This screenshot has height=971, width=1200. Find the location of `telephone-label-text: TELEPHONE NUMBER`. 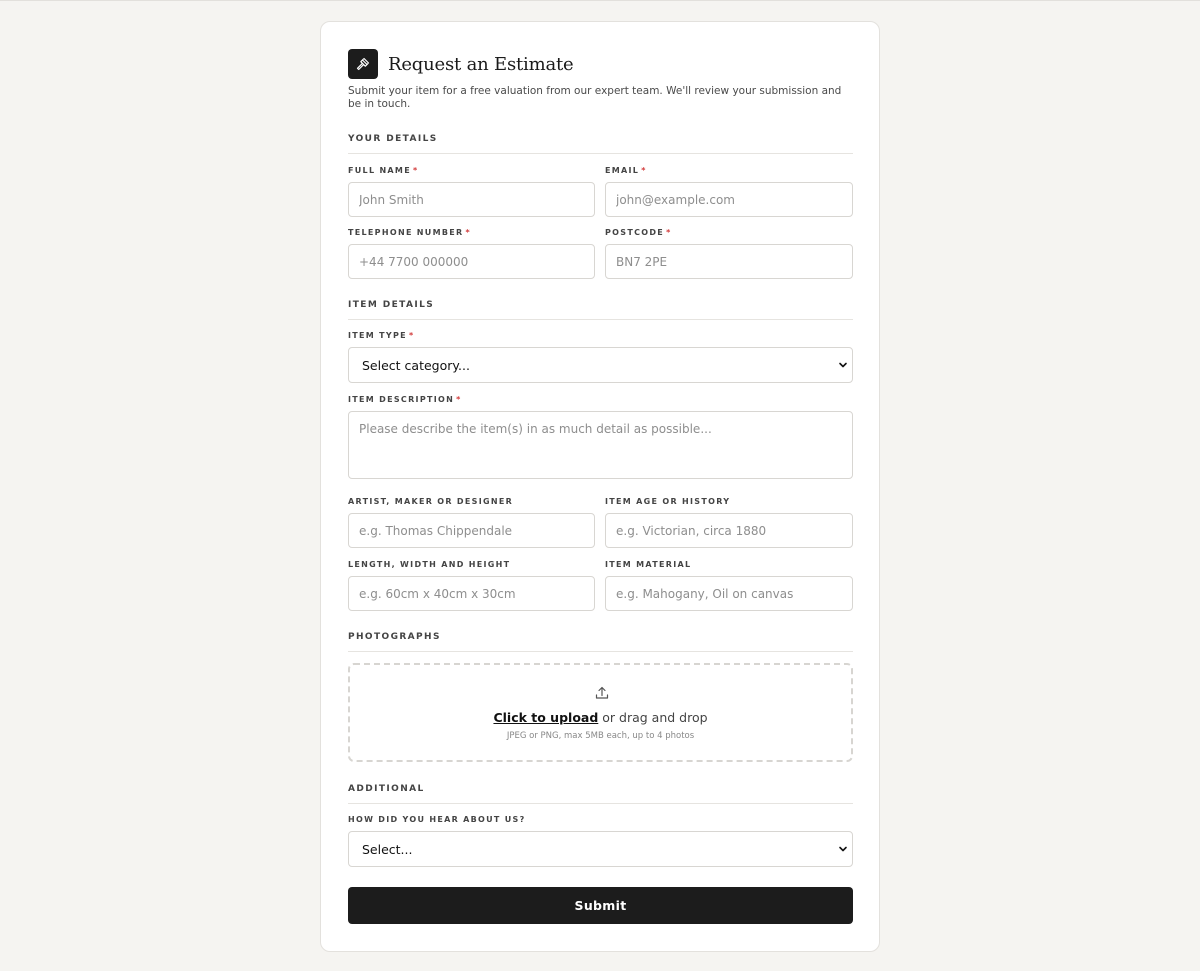

telephone-label-text: TELEPHONE NUMBER is located at coordinates (406, 232).